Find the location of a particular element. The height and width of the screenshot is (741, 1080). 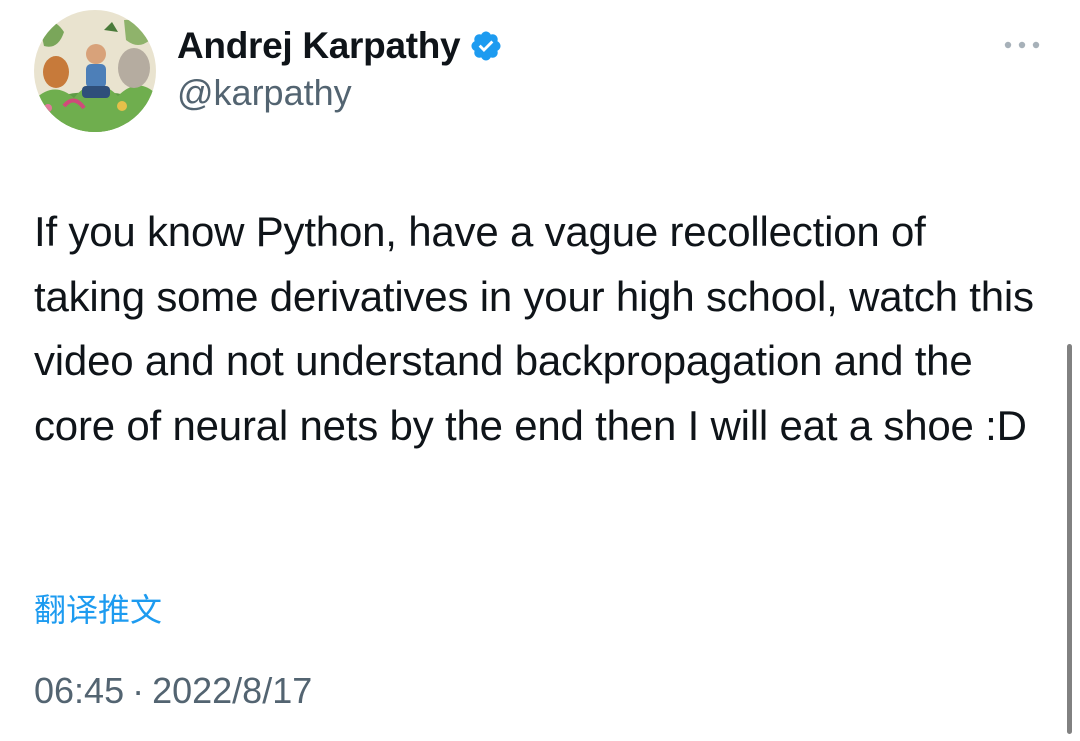

author-handle: @karpathy is located at coordinates (264, 93).